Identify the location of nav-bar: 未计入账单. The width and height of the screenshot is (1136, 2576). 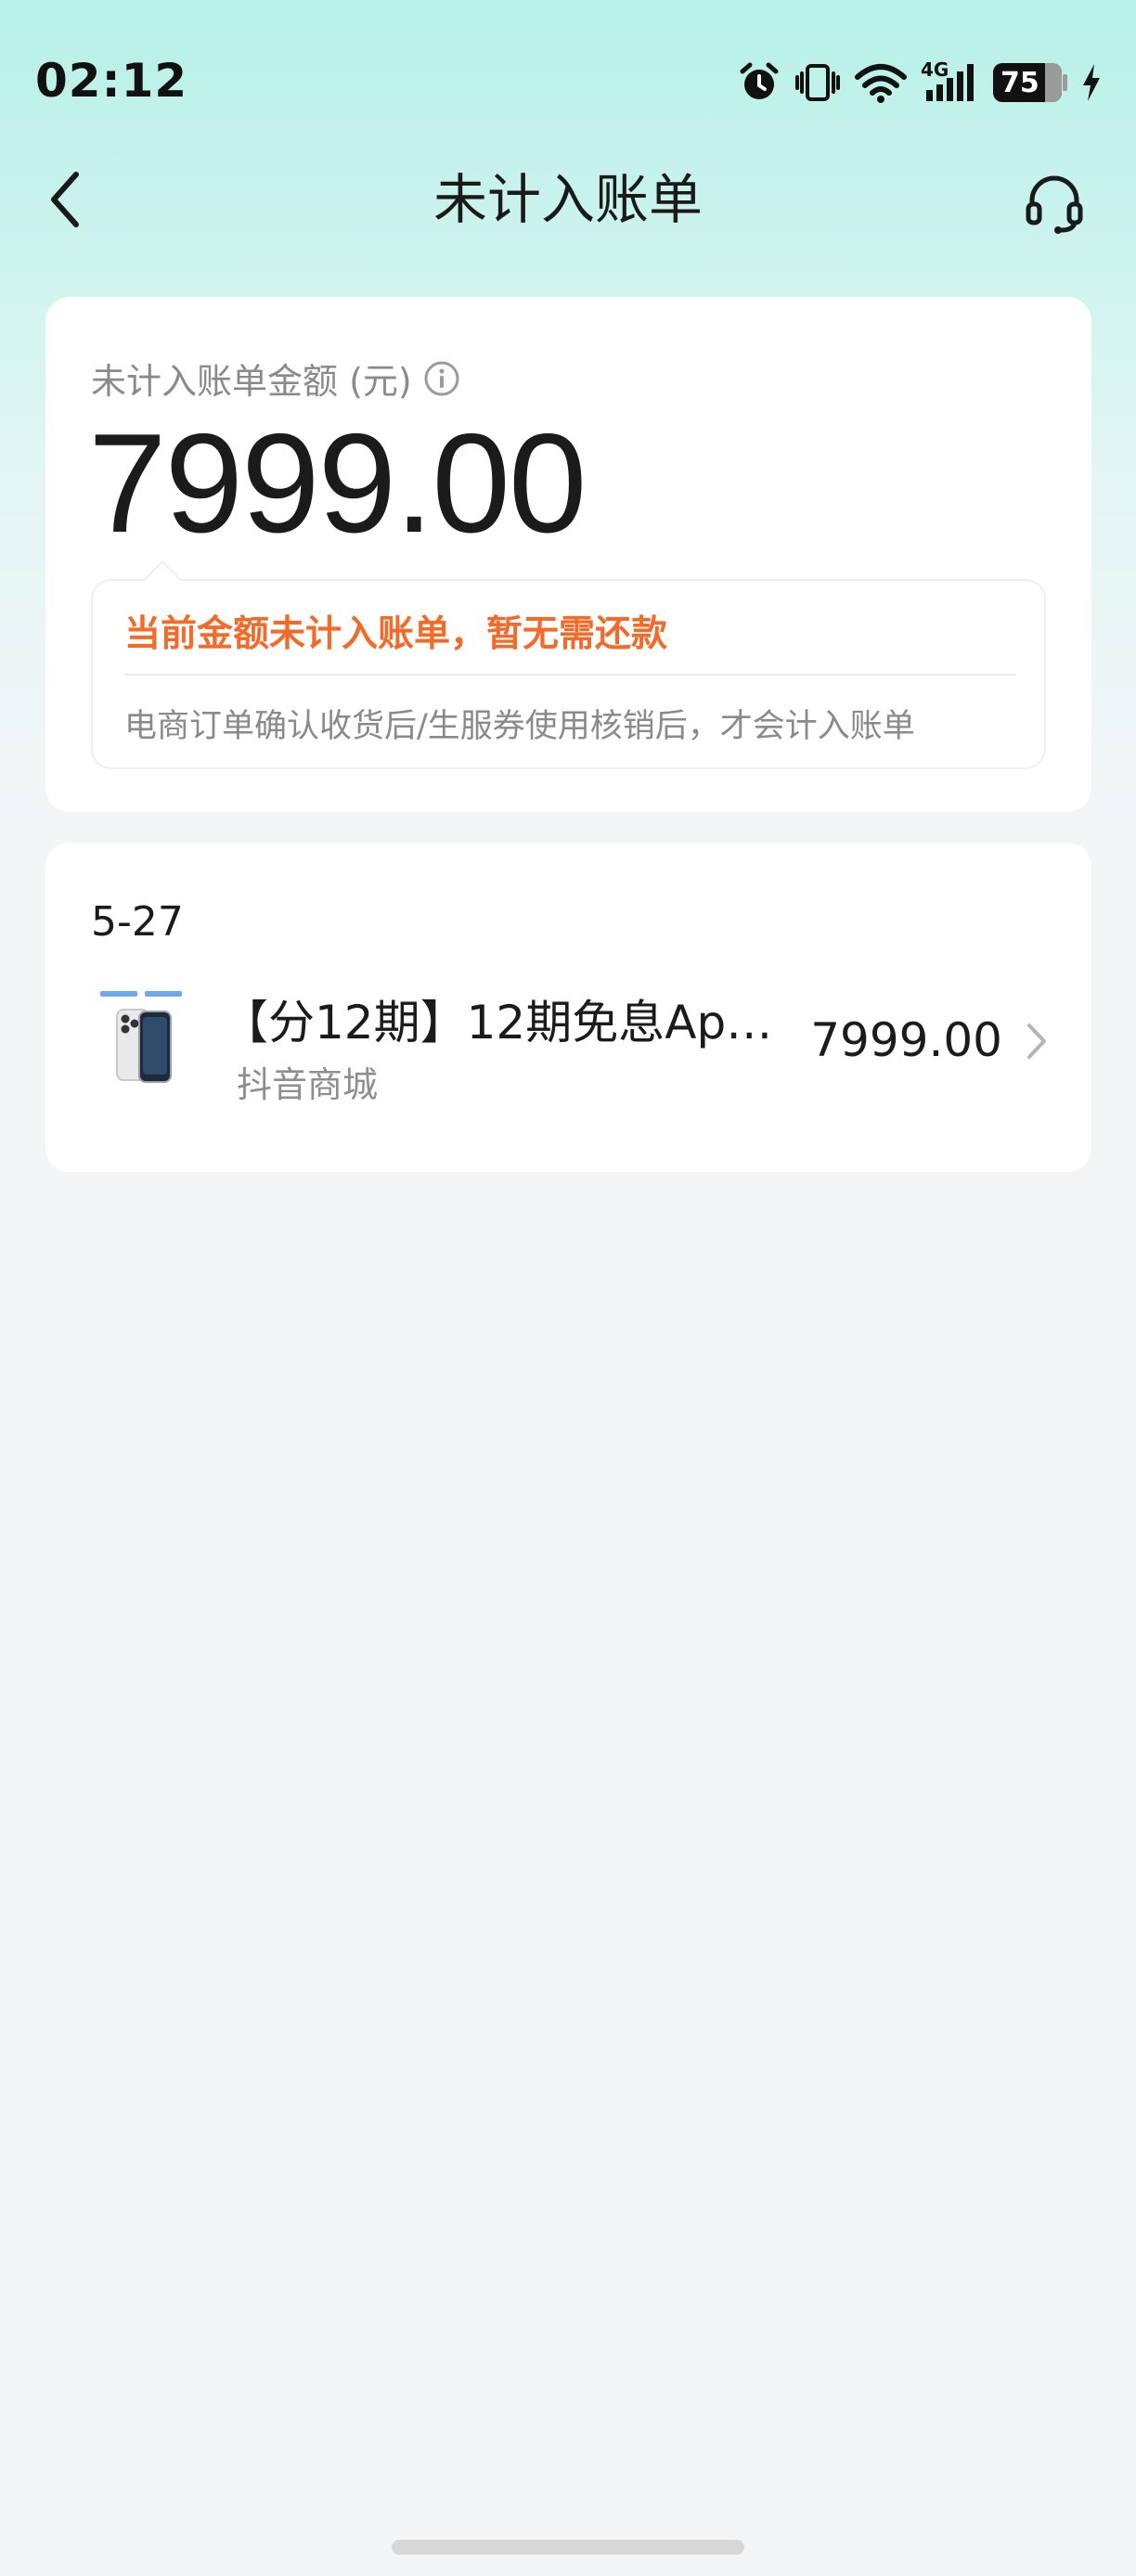
(568, 199).